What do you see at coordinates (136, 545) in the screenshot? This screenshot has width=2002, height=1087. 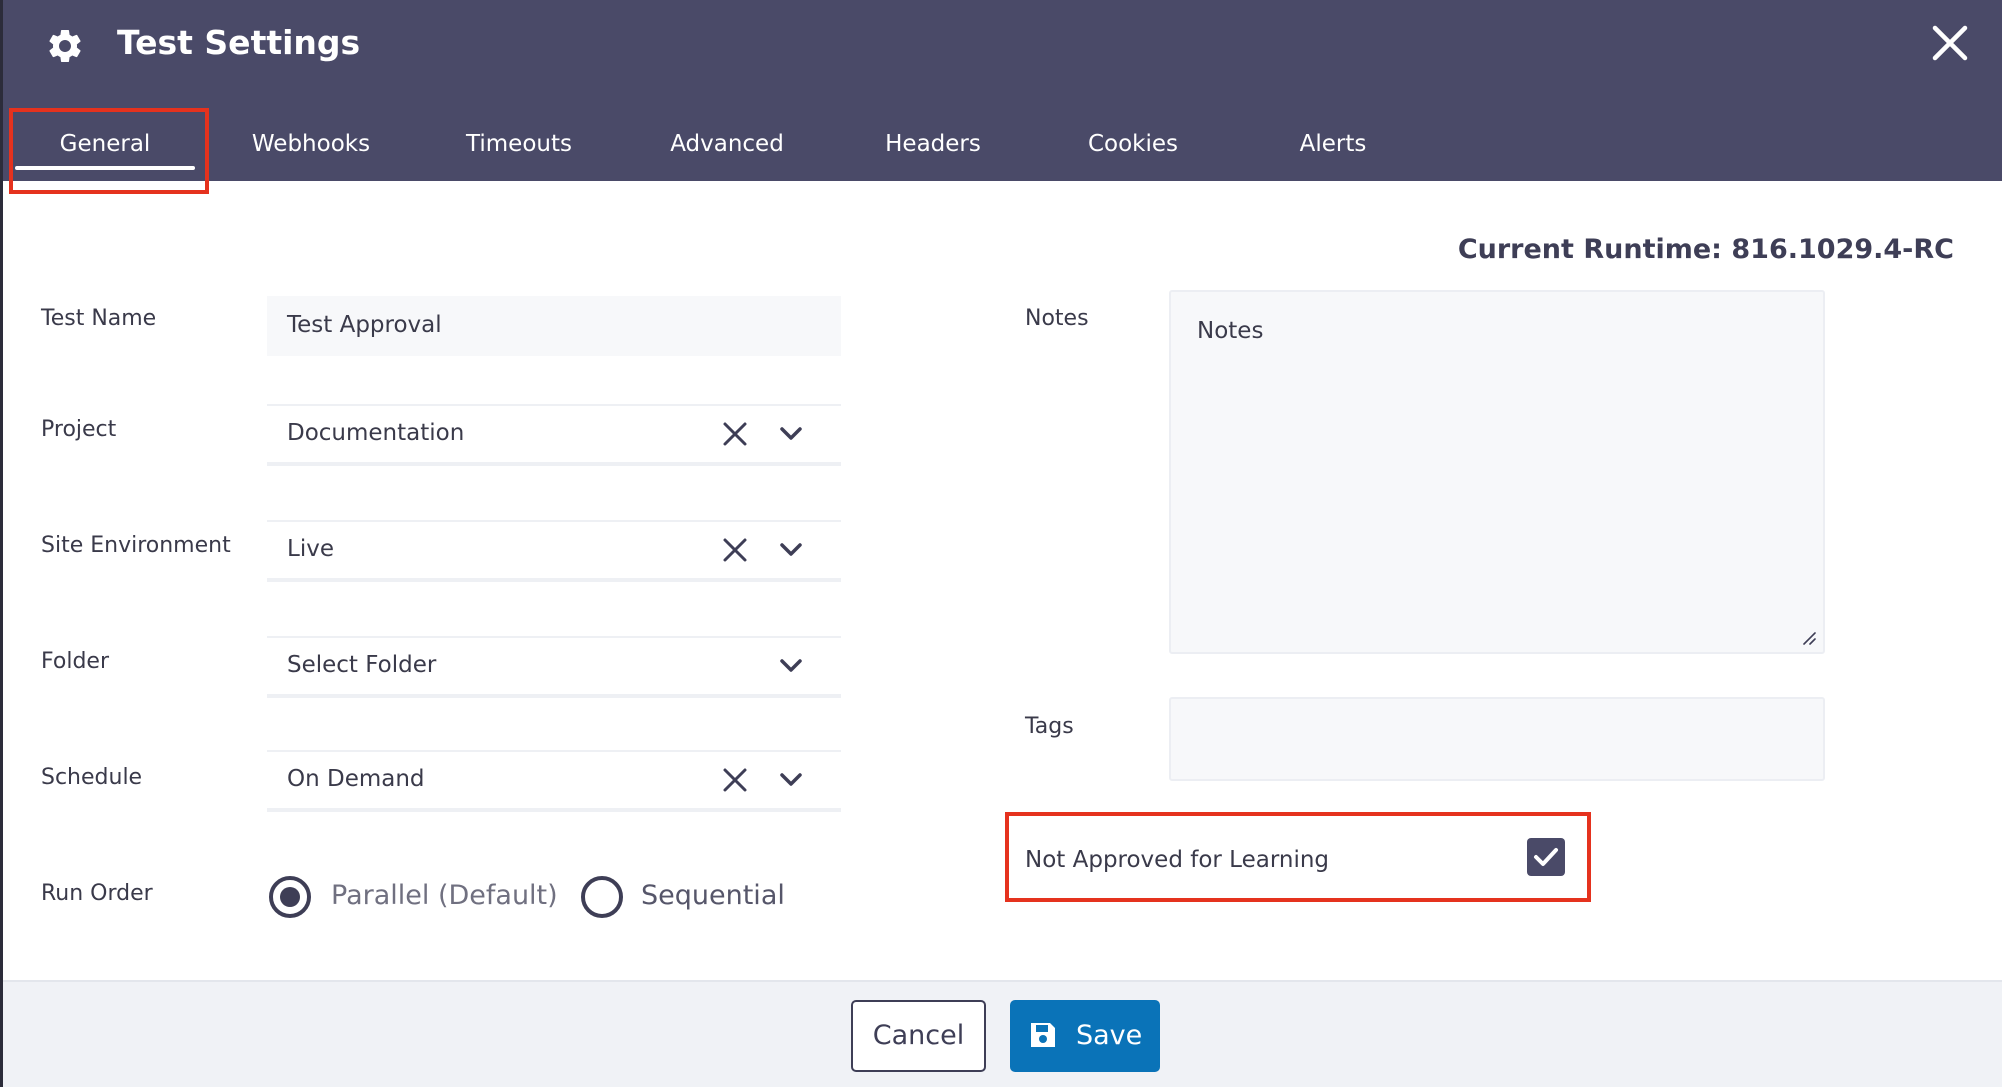 I see `site-environment-label: Site Environment` at bounding box center [136, 545].